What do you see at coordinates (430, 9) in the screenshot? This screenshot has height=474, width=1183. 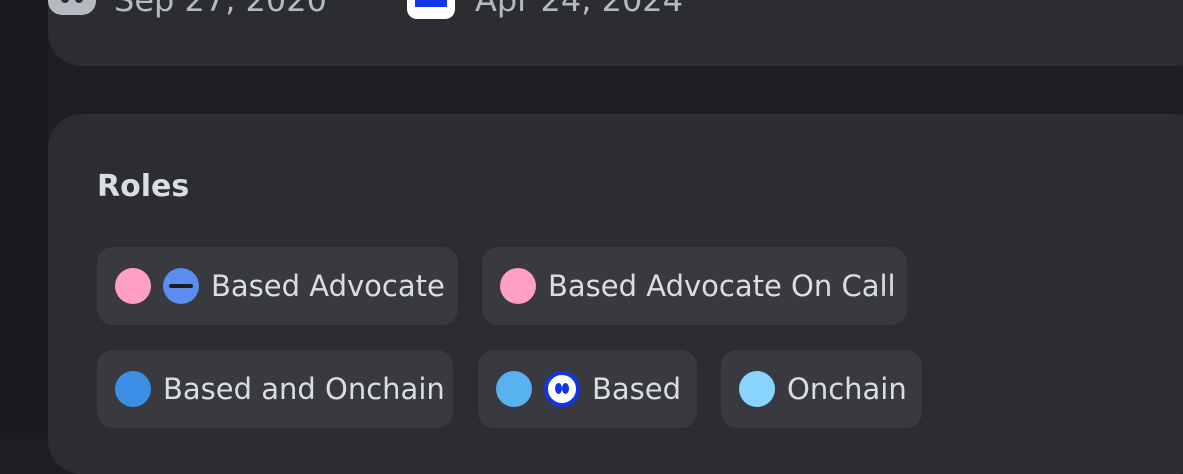 I see `server-icon` at bounding box center [430, 9].